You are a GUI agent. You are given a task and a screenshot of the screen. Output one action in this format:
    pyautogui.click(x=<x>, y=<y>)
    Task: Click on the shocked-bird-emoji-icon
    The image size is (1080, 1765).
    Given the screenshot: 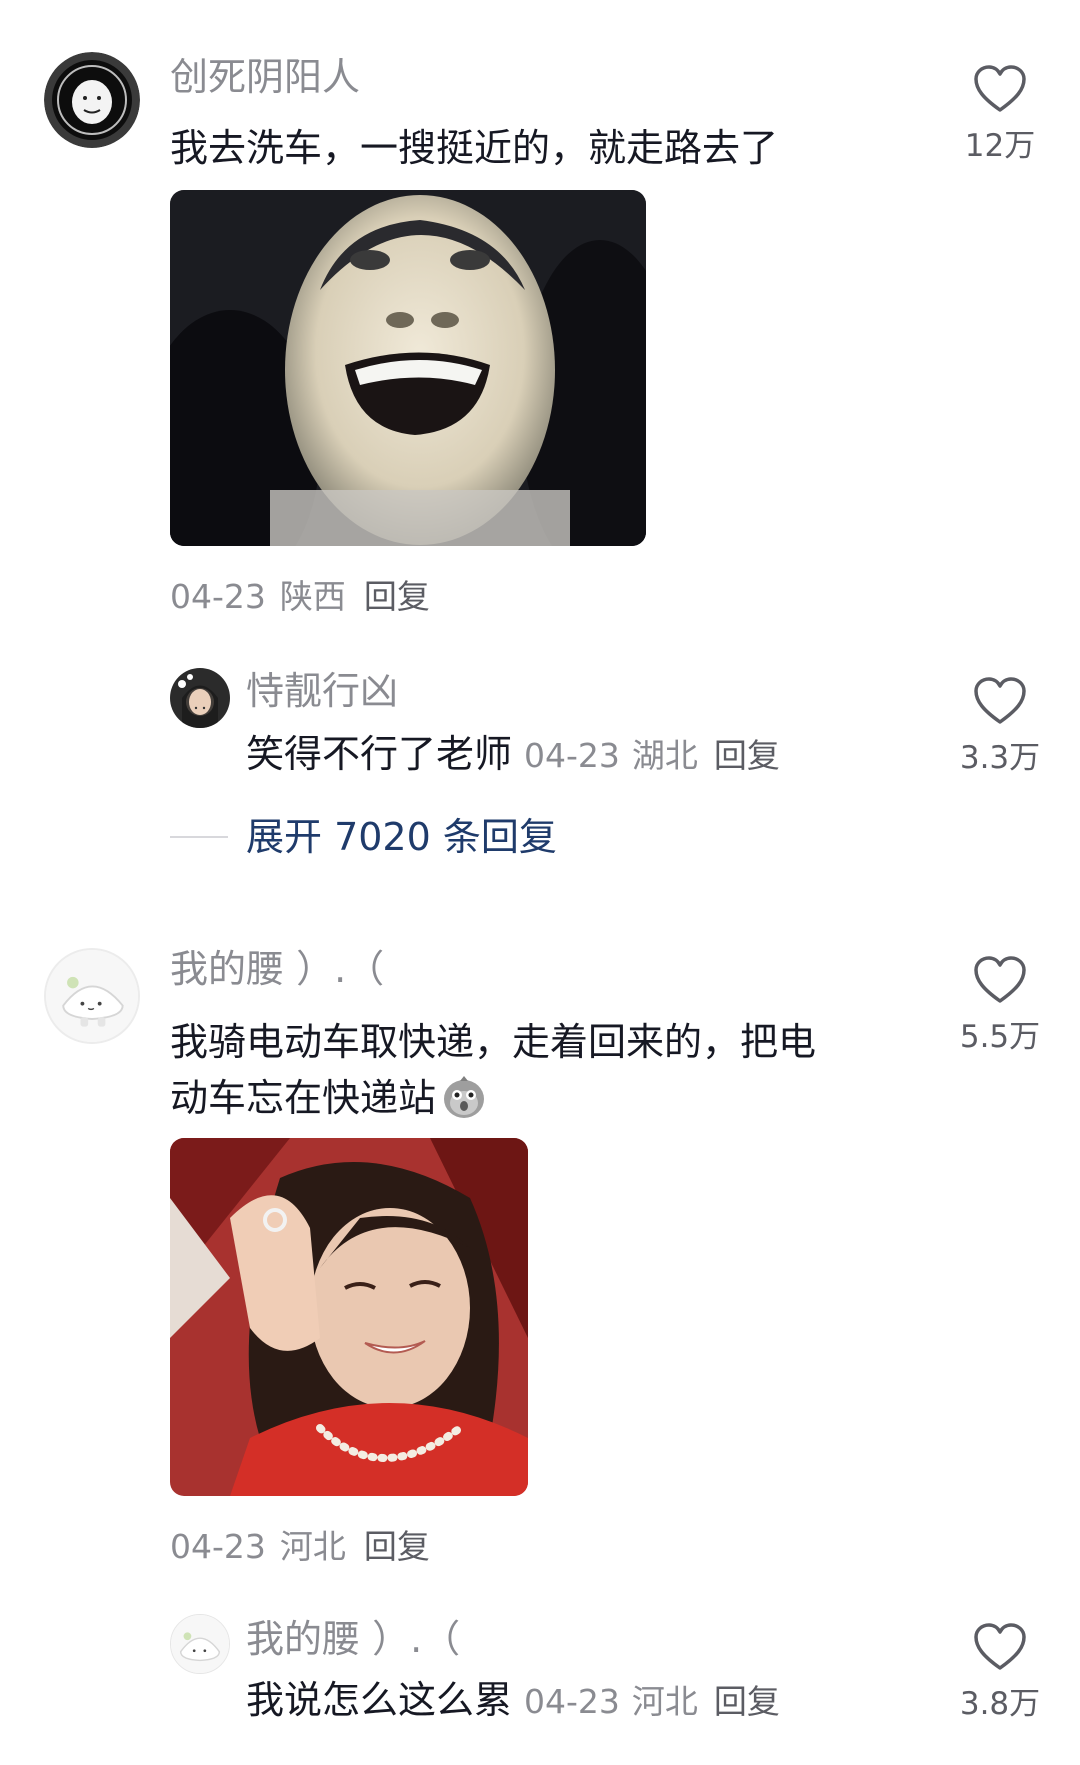 What is the action you would take?
    pyautogui.click(x=464, y=1097)
    